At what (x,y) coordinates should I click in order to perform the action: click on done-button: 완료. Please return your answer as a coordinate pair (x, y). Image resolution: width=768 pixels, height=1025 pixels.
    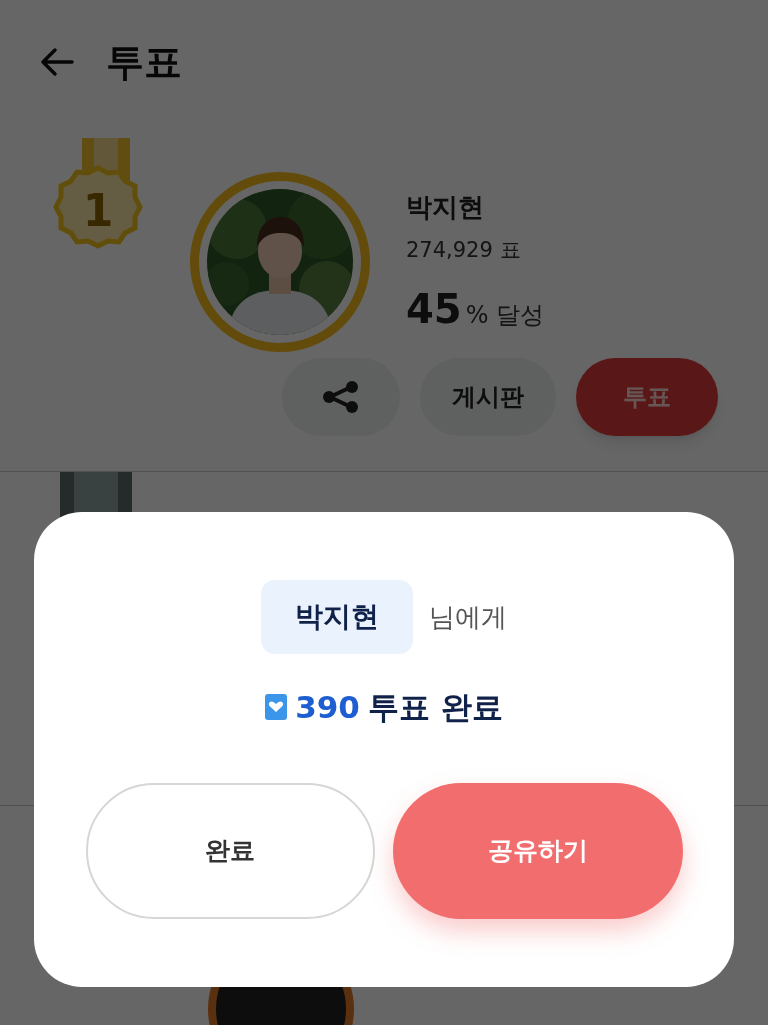
    Looking at the image, I should click on (230, 850).